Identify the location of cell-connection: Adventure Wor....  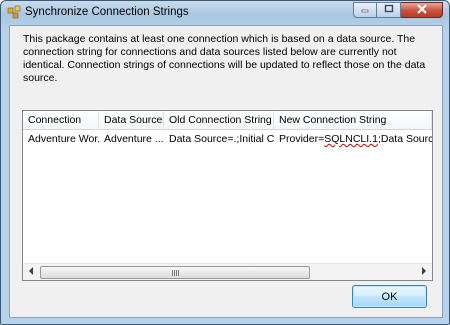
(63, 139).